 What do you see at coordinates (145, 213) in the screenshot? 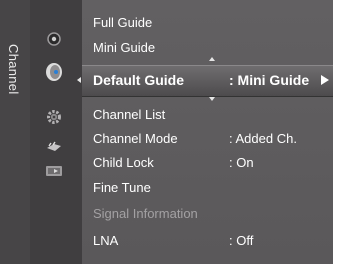
I see `menu-item-label: Signal Information` at bounding box center [145, 213].